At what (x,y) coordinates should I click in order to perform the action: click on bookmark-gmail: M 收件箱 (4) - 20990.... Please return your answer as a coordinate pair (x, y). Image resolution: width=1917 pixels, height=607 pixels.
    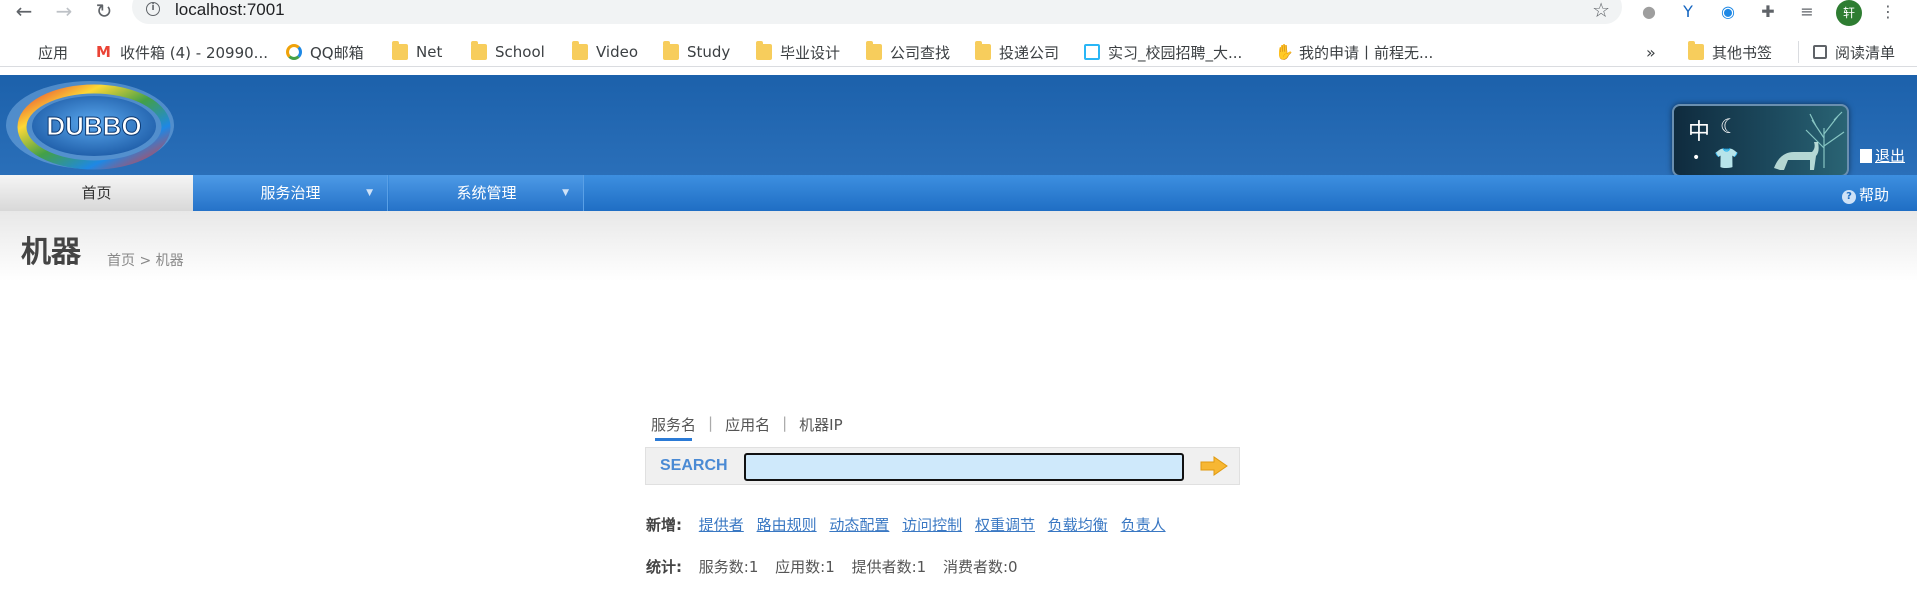
    Looking at the image, I should click on (182, 52).